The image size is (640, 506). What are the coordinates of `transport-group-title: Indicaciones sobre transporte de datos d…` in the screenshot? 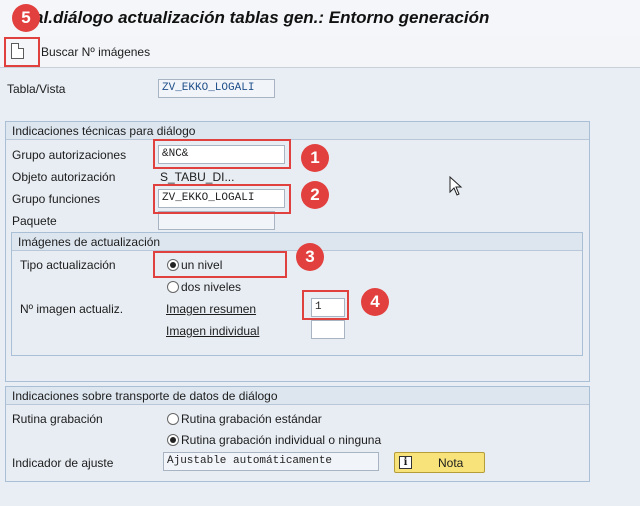 It's located at (297, 396).